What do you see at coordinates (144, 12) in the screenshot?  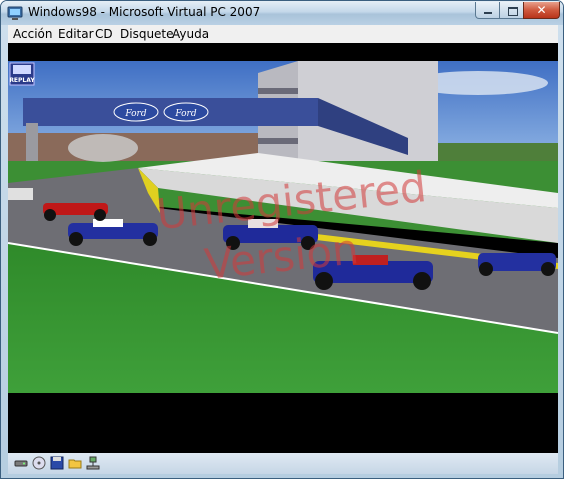 I see `window-title: Windows98 - Microsoft Virtual PC 2007` at bounding box center [144, 12].